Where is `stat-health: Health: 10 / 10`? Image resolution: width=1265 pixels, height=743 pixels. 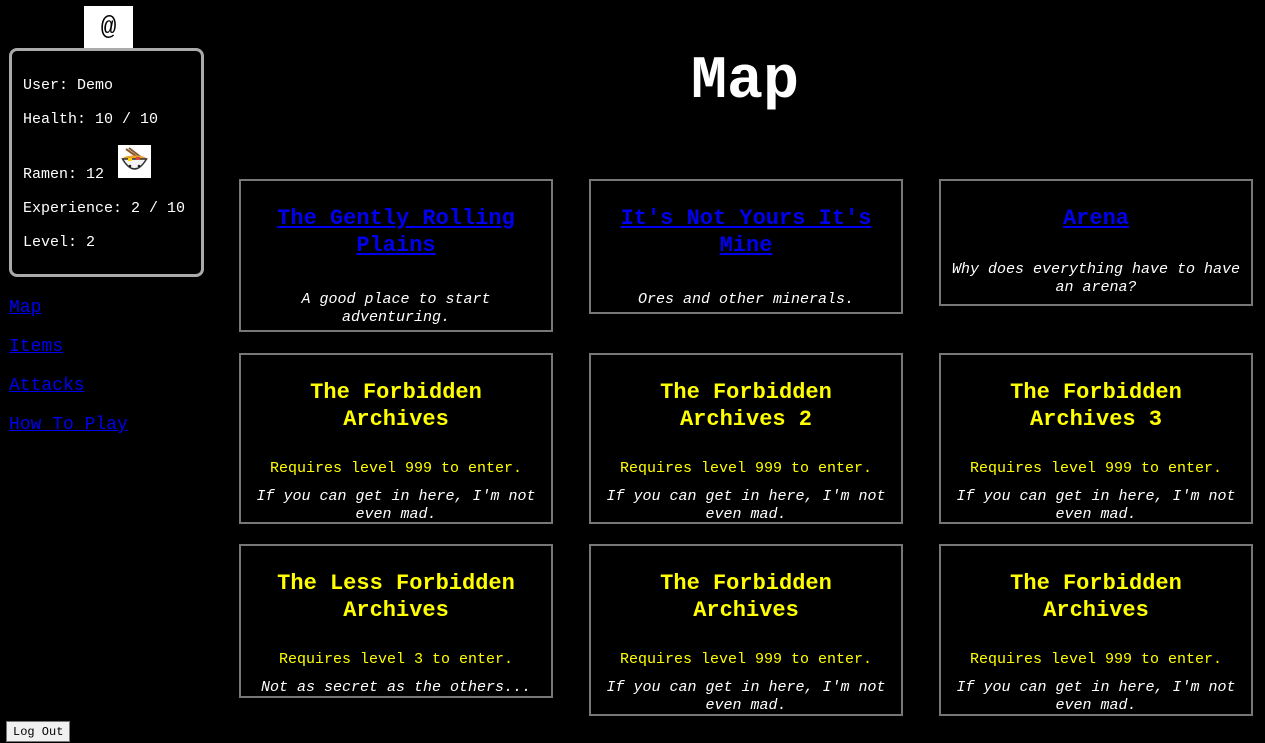 stat-health: Health: 10 / 10 is located at coordinates (91, 119).